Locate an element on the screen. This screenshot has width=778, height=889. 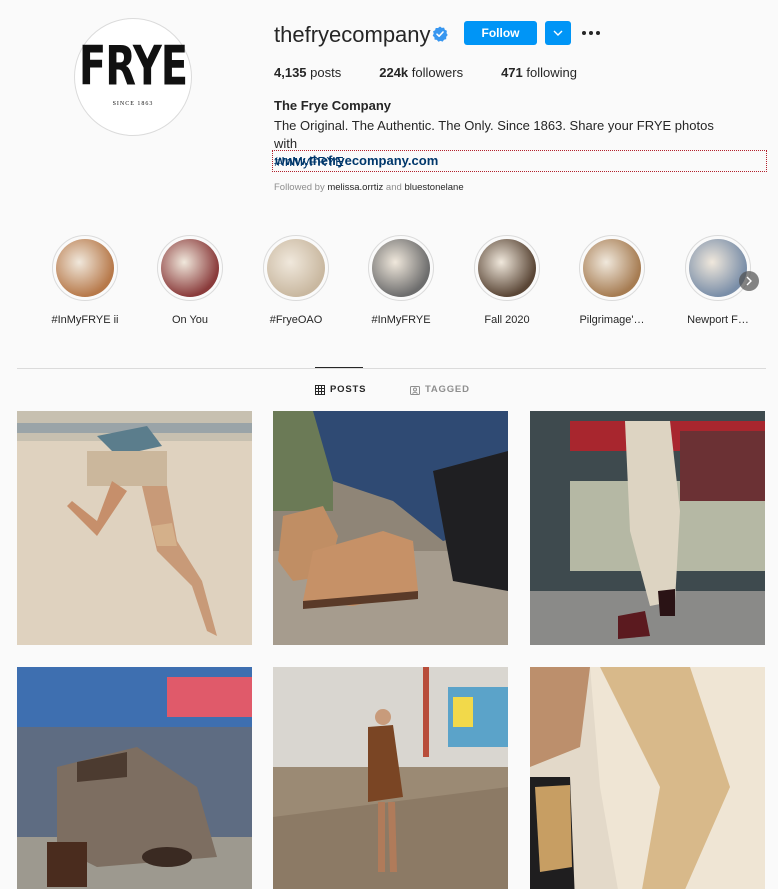
story-highlight: Fall 2020 is located at coordinates (507, 280).